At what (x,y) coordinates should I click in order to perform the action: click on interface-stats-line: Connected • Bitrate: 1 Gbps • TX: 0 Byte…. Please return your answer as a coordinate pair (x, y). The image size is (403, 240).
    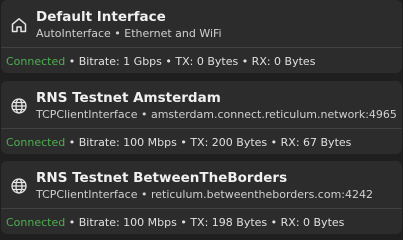
    Looking at the image, I should click on (160, 61).